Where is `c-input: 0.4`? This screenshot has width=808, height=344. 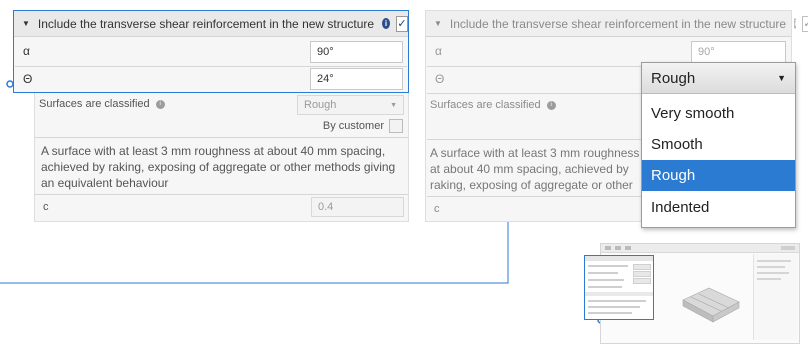
c-input: 0.4 is located at coordinates (357, 207).